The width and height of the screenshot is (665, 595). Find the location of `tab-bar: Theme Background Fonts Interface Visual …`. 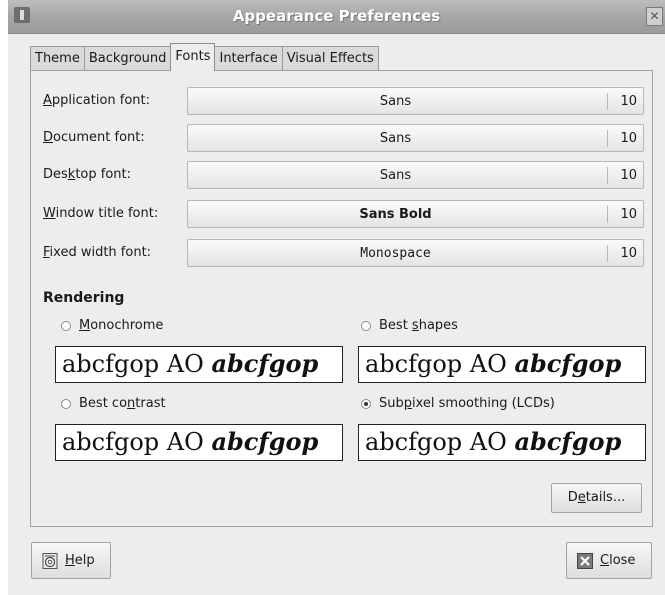

tab-bar: Theme Background Fonts Interface Visual … is located at coordinates (204, 57).